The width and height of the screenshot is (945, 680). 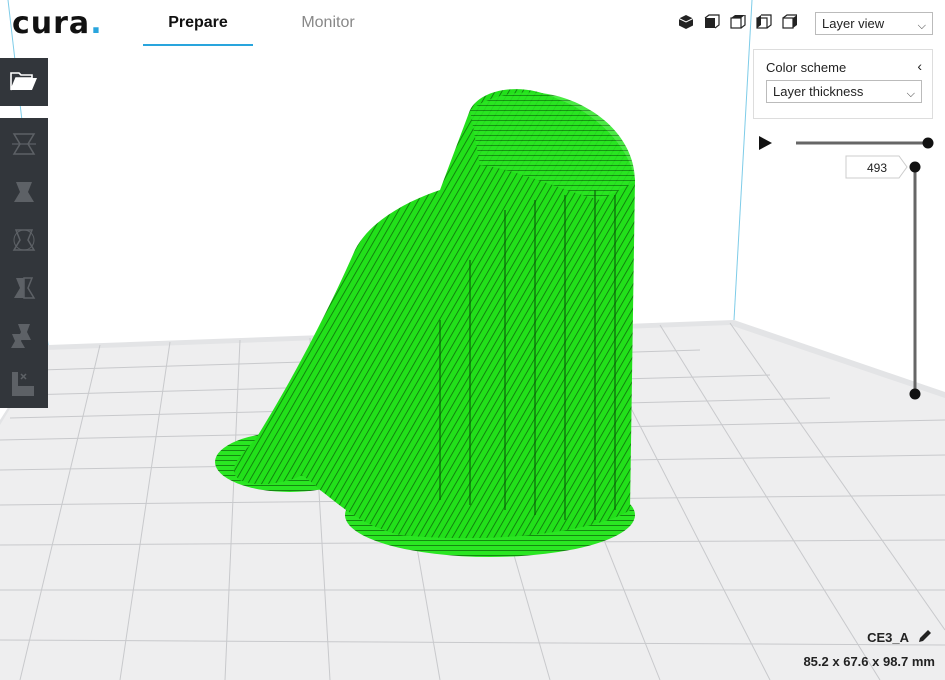 I want to click on view-mode-dropdown: Layer view ⌵, so click(x=874, y=23).